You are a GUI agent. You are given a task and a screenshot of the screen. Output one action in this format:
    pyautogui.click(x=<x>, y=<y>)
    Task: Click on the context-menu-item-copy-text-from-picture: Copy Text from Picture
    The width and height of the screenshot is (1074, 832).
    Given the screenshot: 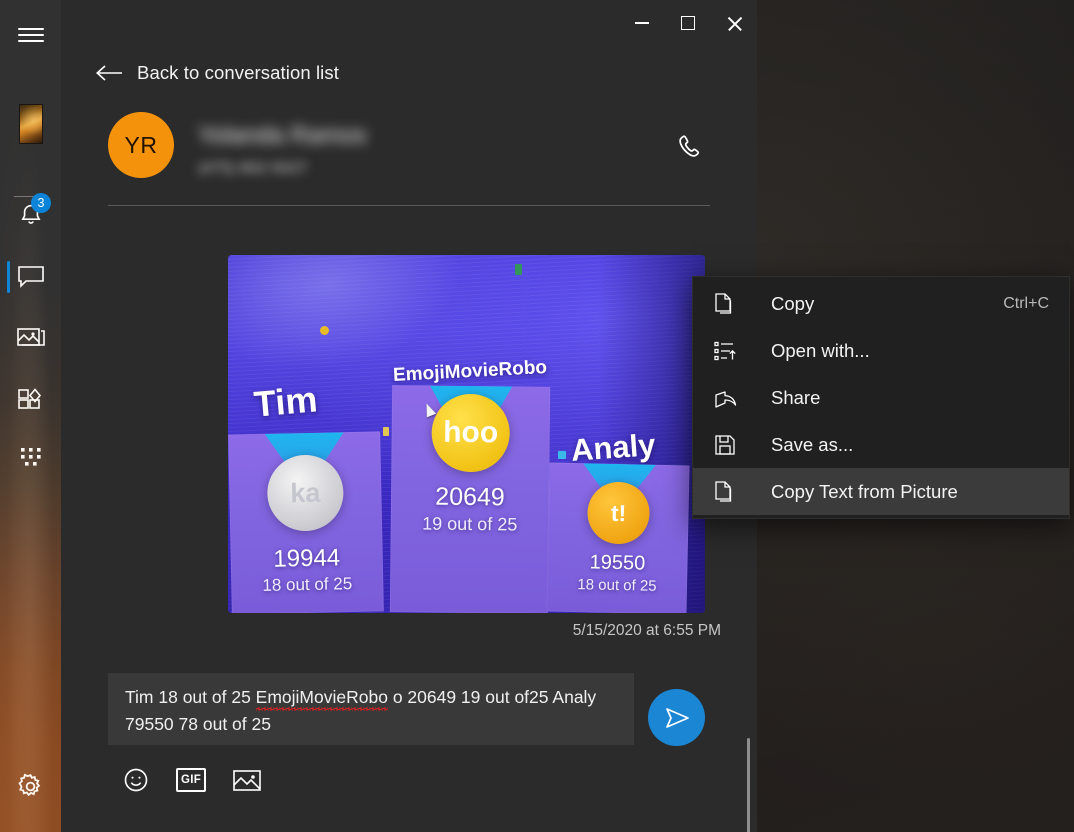 What is the action you would take?
    pyautogui.click(x=881, y=491)
    